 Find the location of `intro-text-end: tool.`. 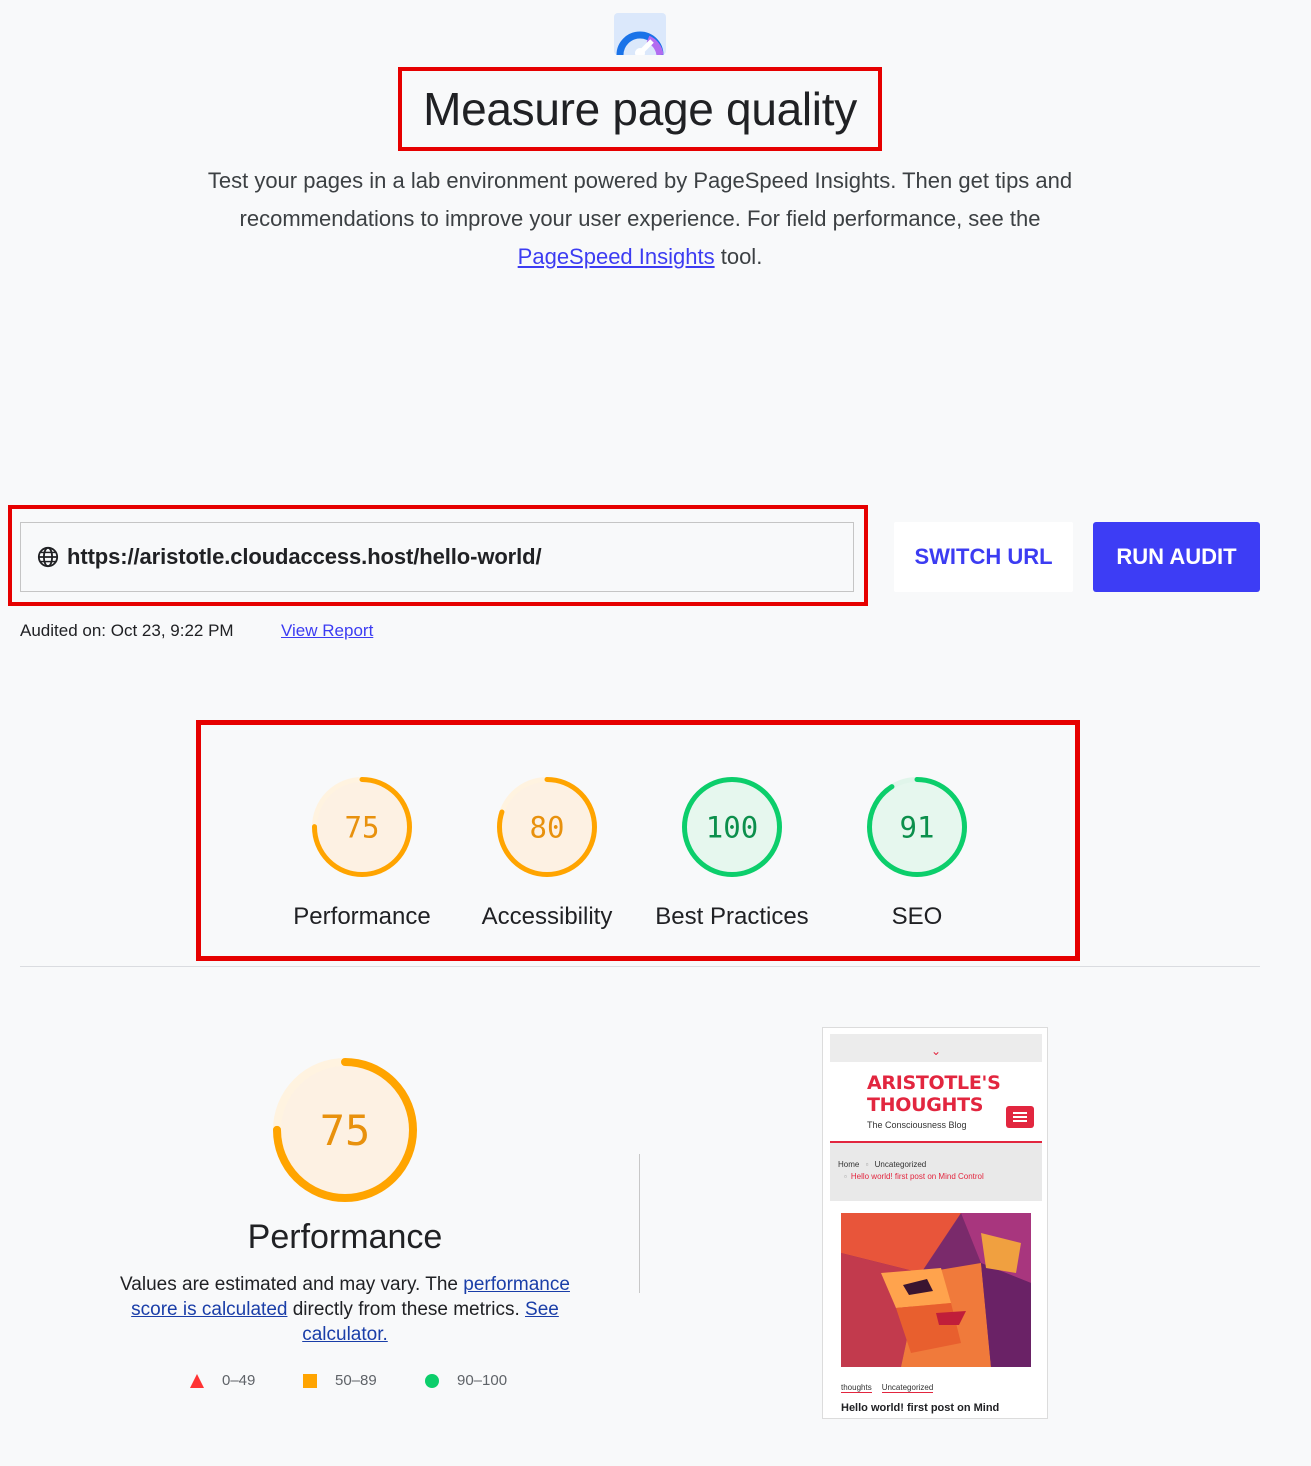

intro-text-end: tool. is located at coordinates (738, 256).